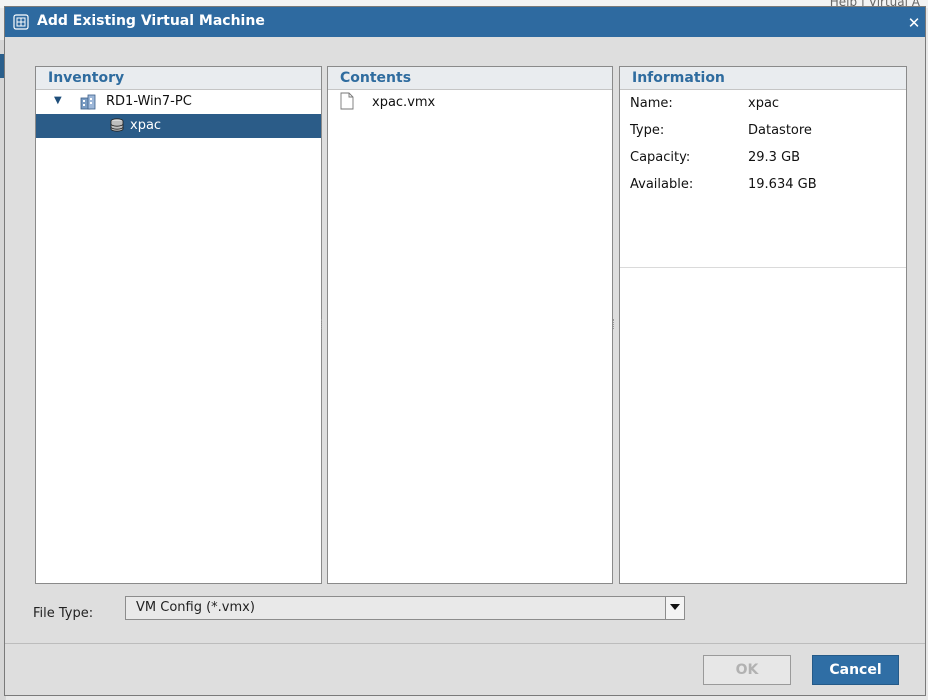 This screenshot has height=700, width=928. What do you see at coordinates (855, 670) in the screenshot?
I see `cancel-button: Cancel` at bounding box center [855, 670].